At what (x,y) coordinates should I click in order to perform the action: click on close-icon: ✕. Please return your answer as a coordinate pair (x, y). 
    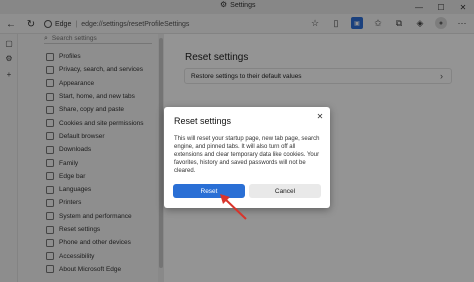
    Looking at the image, I should click on (320, 116).